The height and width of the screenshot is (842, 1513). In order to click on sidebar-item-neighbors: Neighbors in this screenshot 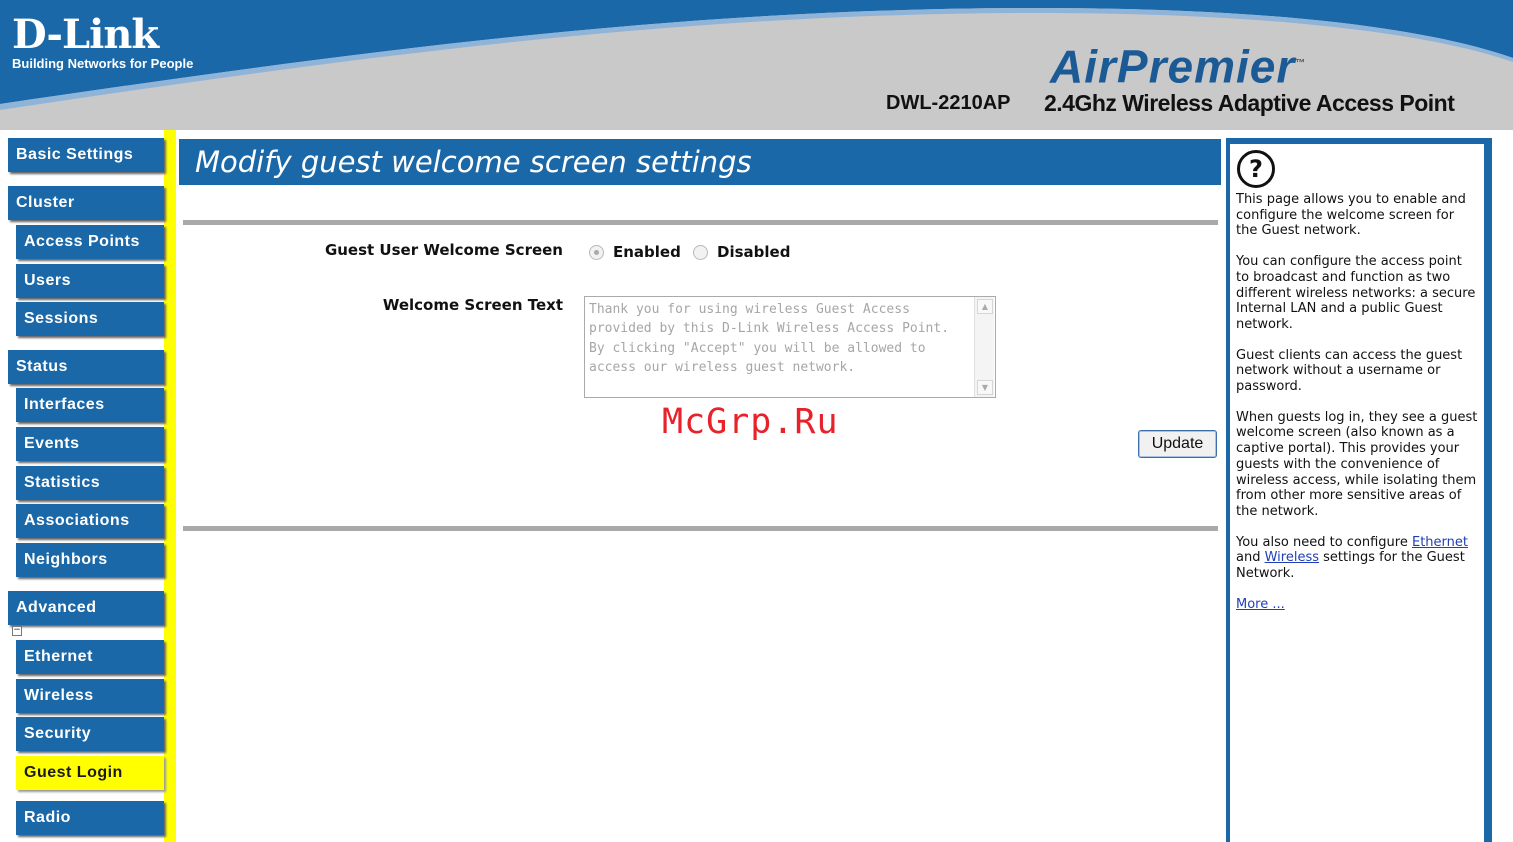, I will do `click(90, 560)`.